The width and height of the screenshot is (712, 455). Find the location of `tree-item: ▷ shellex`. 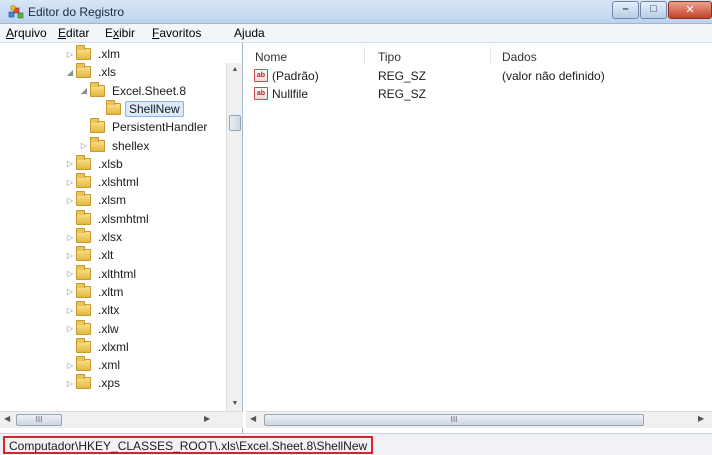

tree-item: ▷ shellex is located at coordinates (115, 145).